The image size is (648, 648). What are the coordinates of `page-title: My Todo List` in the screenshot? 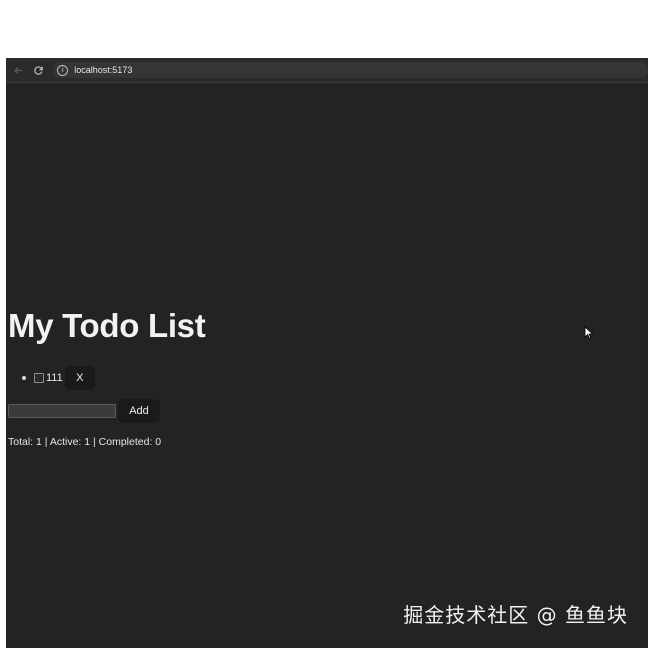 It's located at (107, 325).